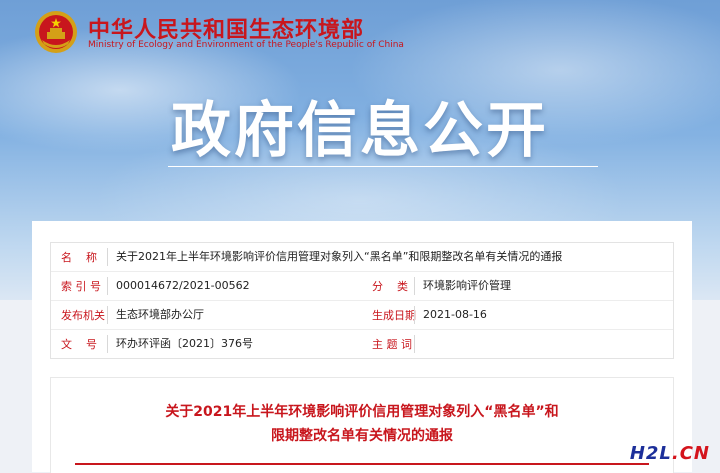  I want to click on name-label: 名 称, so click(79, 257).